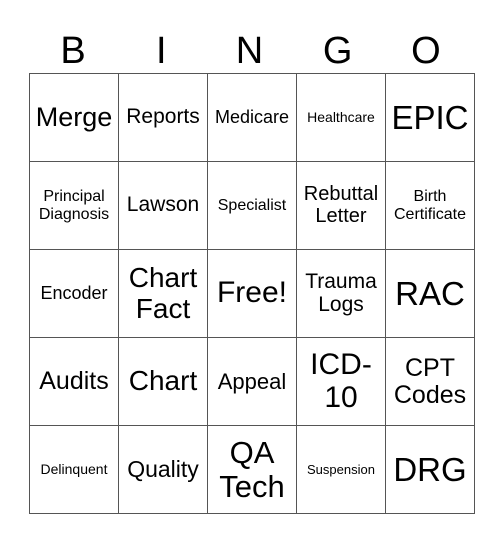 Image resolution: width=500 pixels, height=544 pixels. I want to click on bingo-header: B I N G O, so click(249, 51).